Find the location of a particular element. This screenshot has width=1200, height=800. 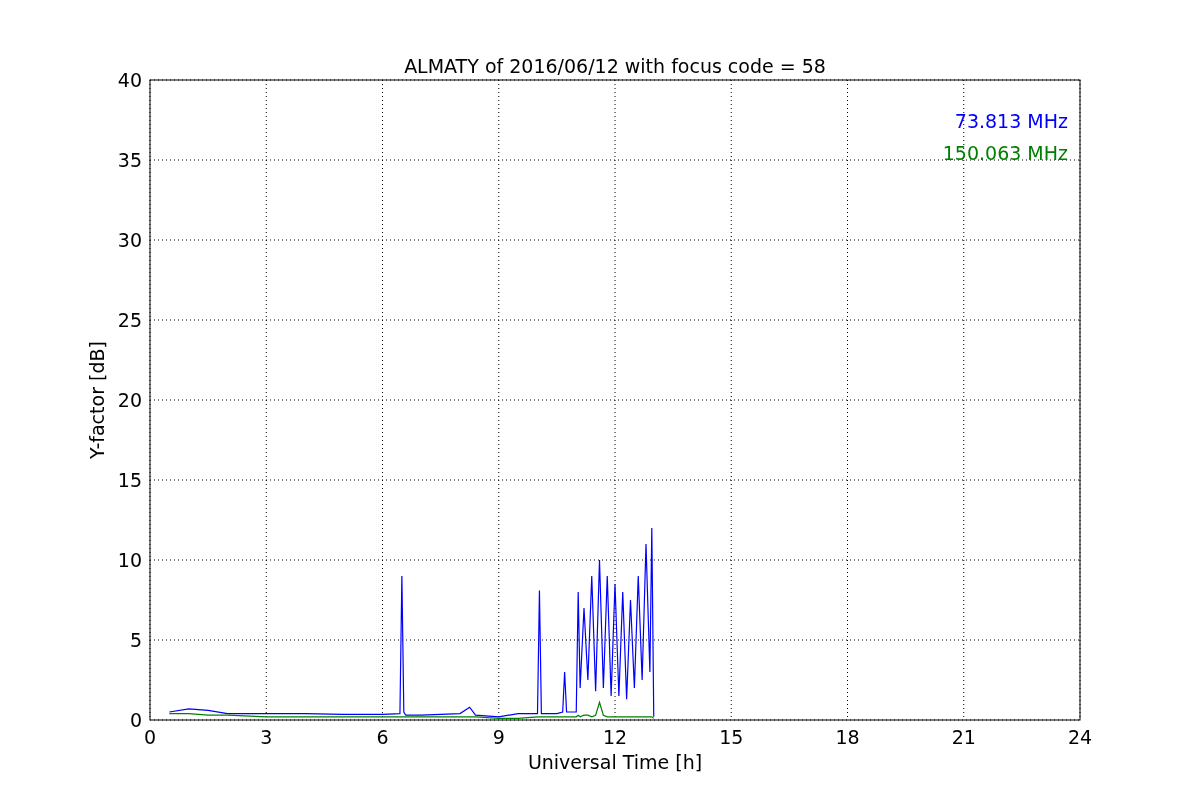

y-tick-label: 20 is located at coordinates (129, 400).